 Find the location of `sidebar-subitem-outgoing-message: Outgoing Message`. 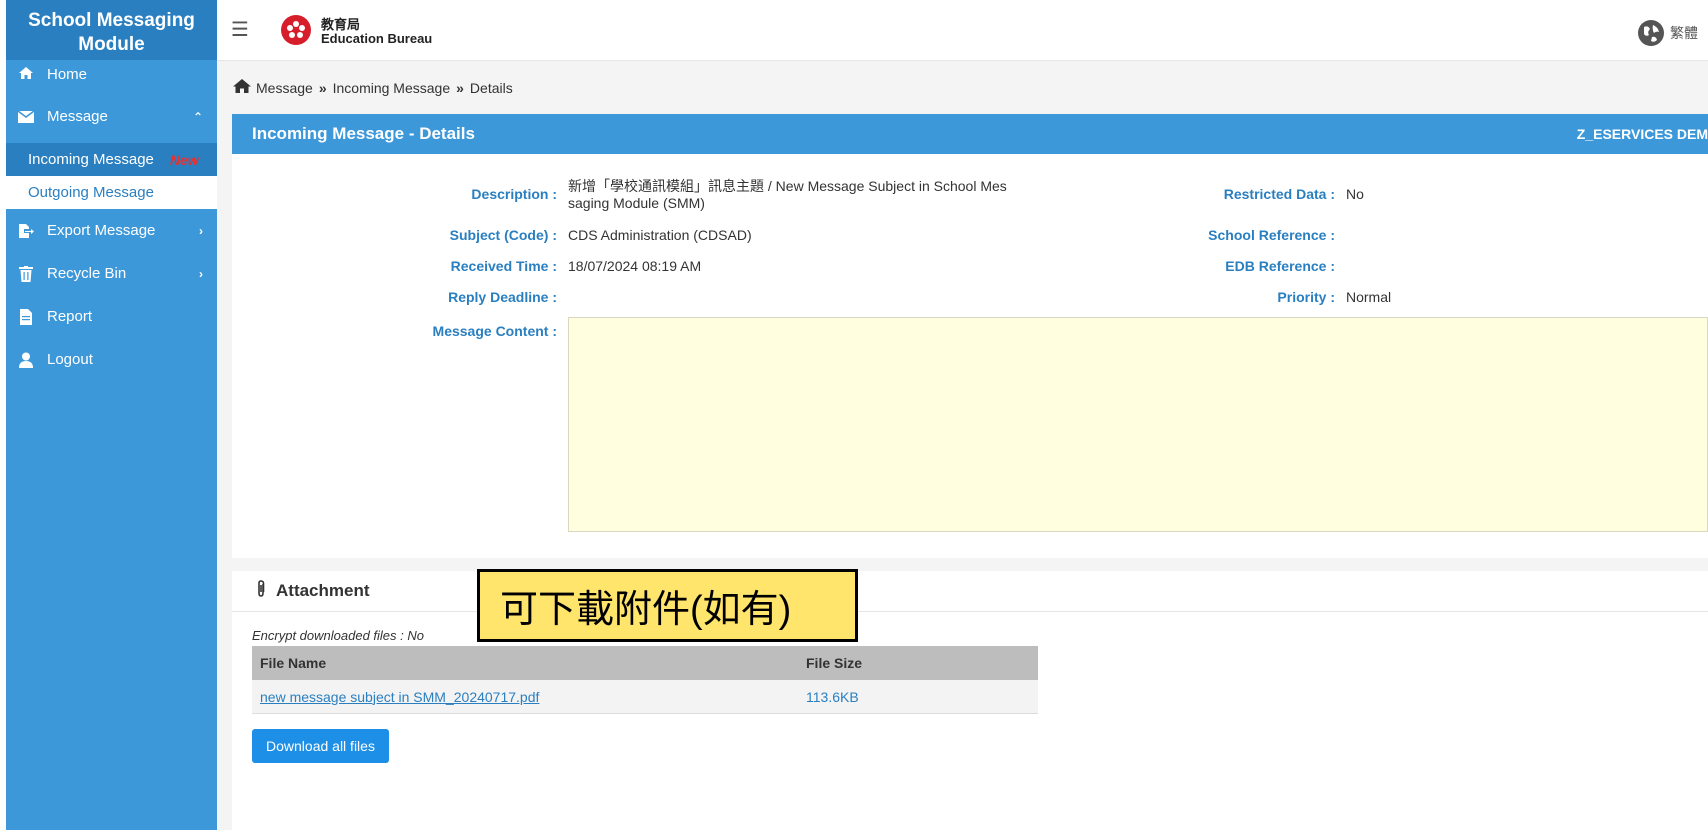

sidebar-subitem-outgoing-message: Outgoing Message is located at coordinates (111, 192).